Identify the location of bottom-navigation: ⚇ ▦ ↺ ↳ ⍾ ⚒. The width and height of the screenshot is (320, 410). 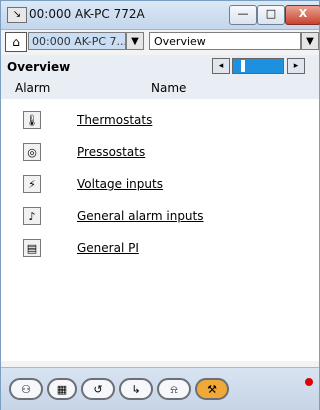
(160, 388).